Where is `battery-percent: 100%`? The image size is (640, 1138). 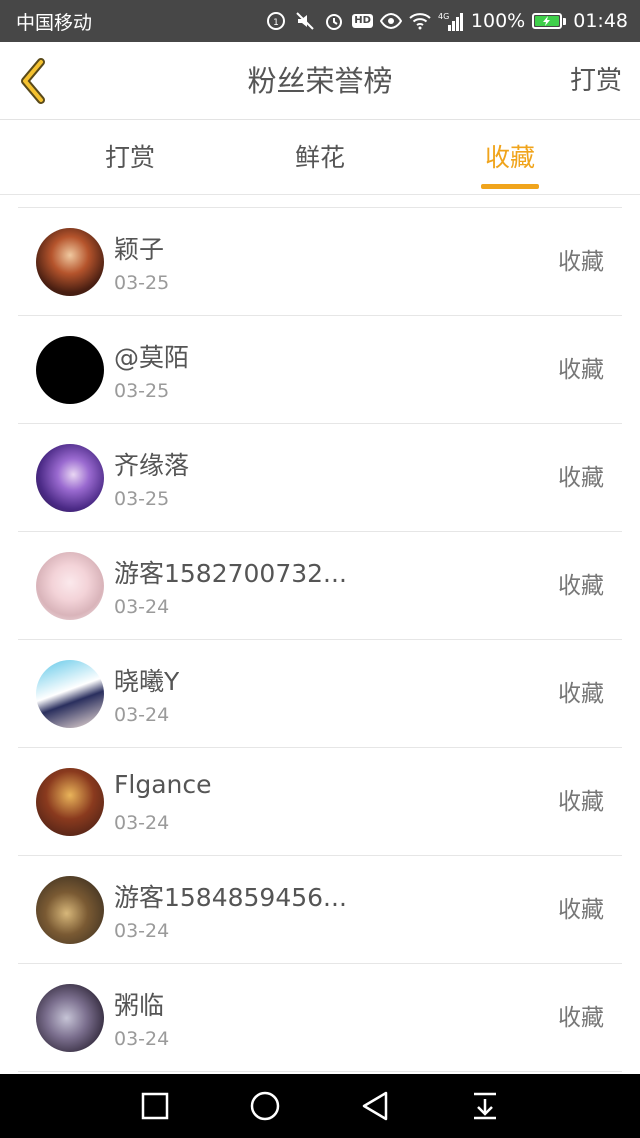
battery-percent: 100% is located at coordinates (498, 21).